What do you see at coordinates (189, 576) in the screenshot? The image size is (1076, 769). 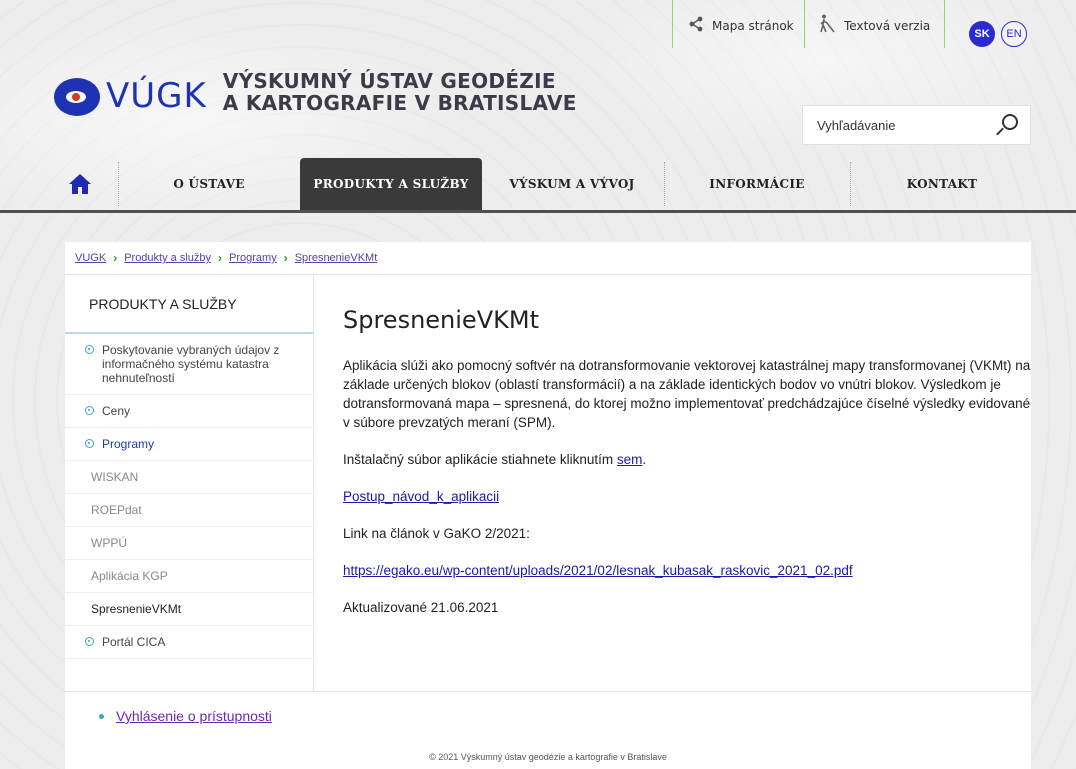 I see `sidebar-subitem-aplikacia-kgp: Aplikácia KGP` at bounding box center [189, 576].